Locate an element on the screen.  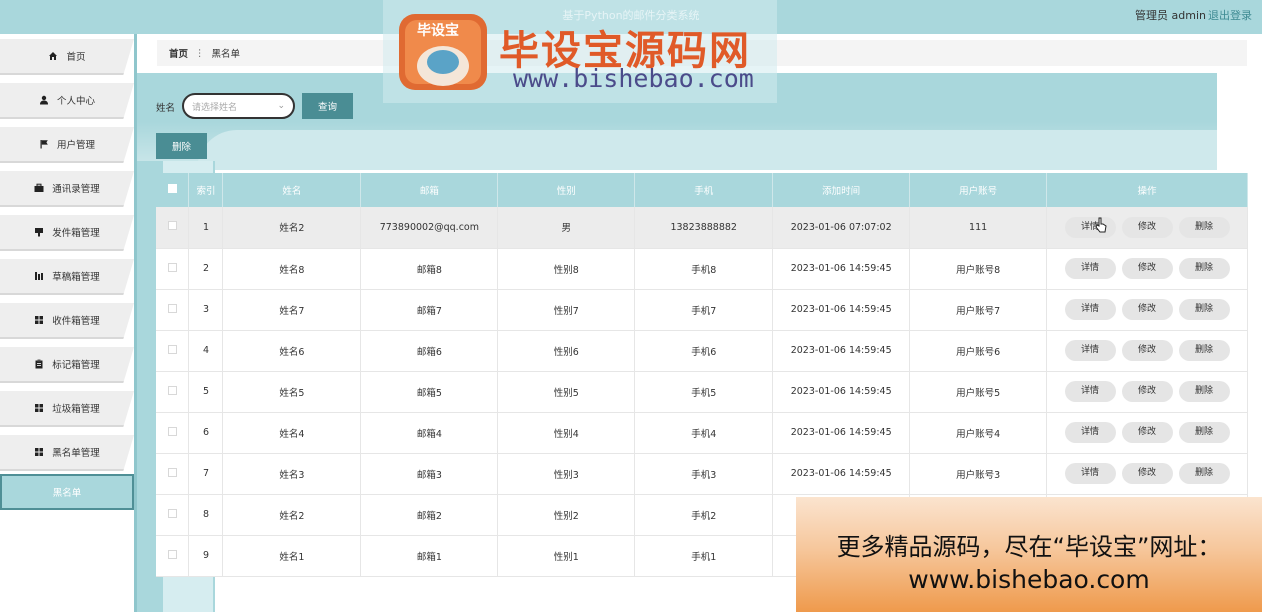
sidebar-item-6: 草稿箱管理 is located at coordinates (67, 277).